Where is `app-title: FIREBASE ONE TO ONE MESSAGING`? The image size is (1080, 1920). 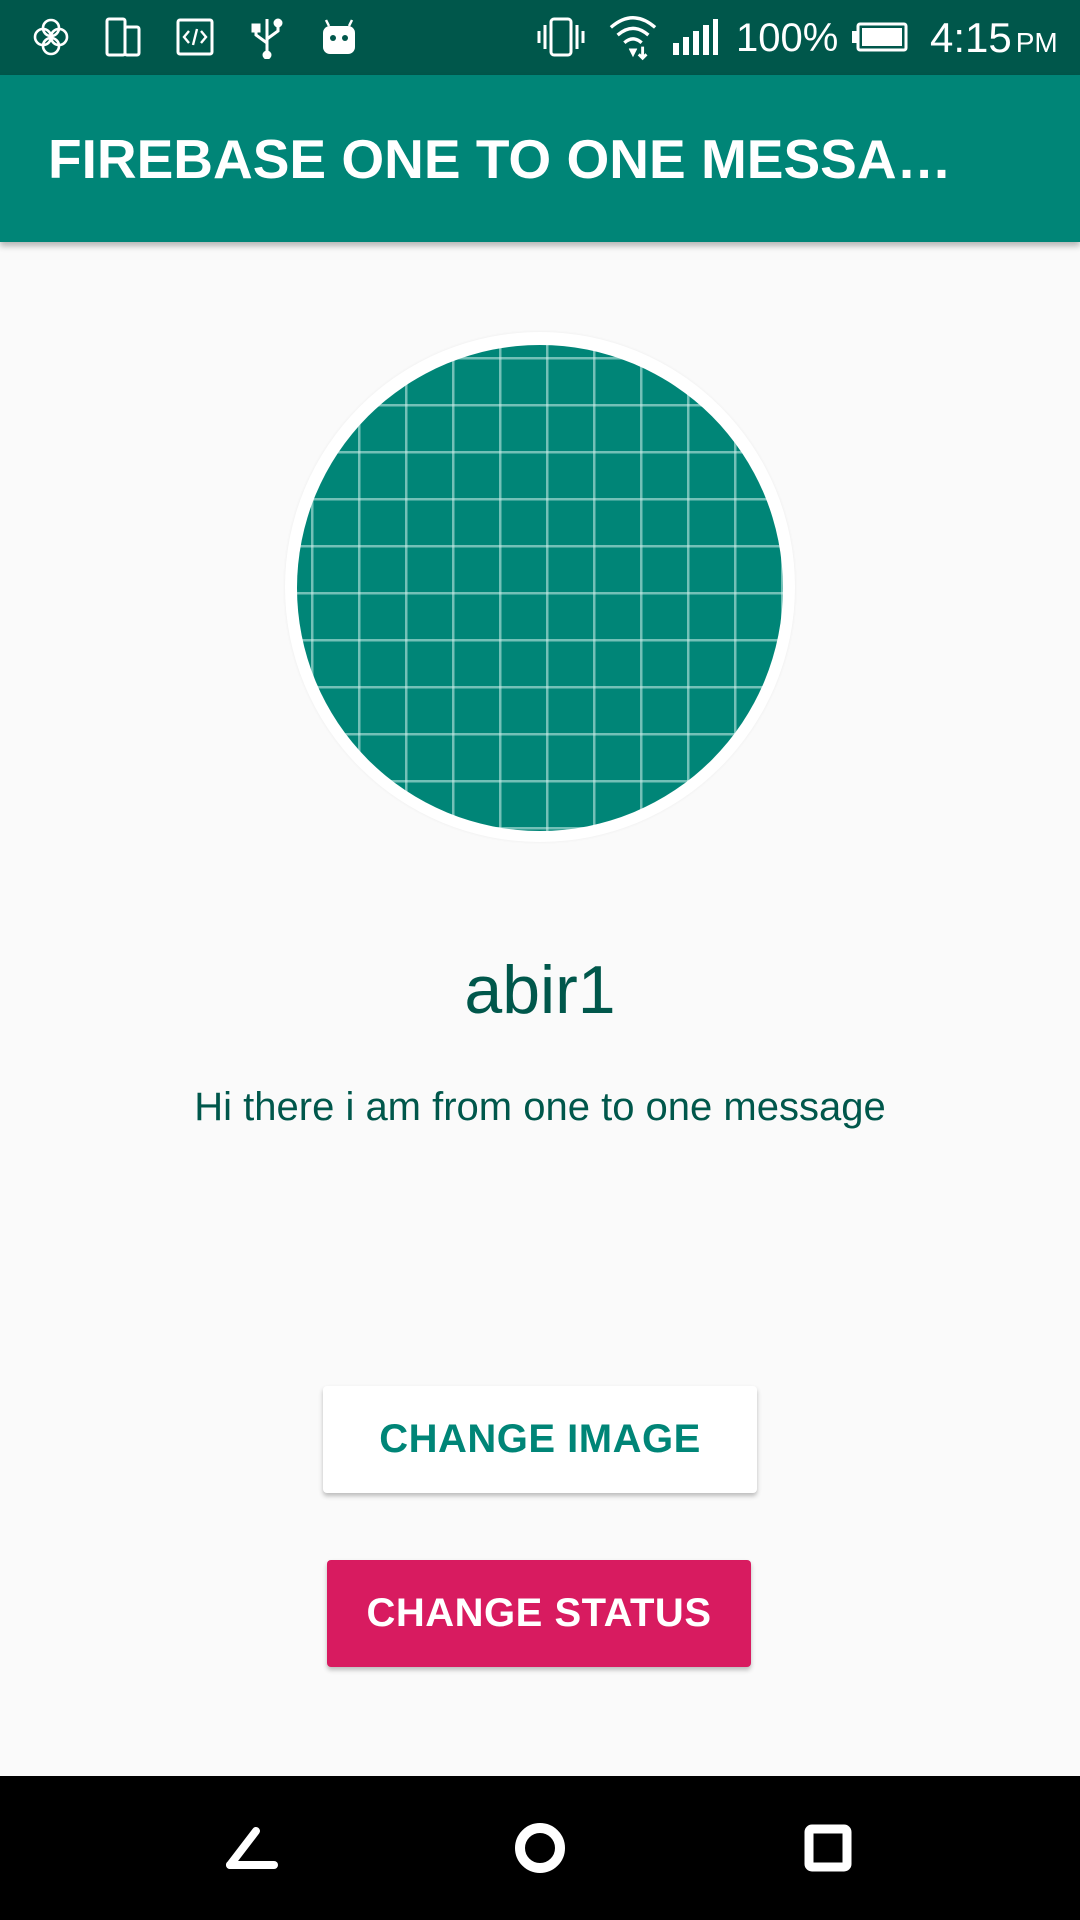 app-title: FIREBASE ONE TO ONE MESSAGING is located at coordinates (518, 159).